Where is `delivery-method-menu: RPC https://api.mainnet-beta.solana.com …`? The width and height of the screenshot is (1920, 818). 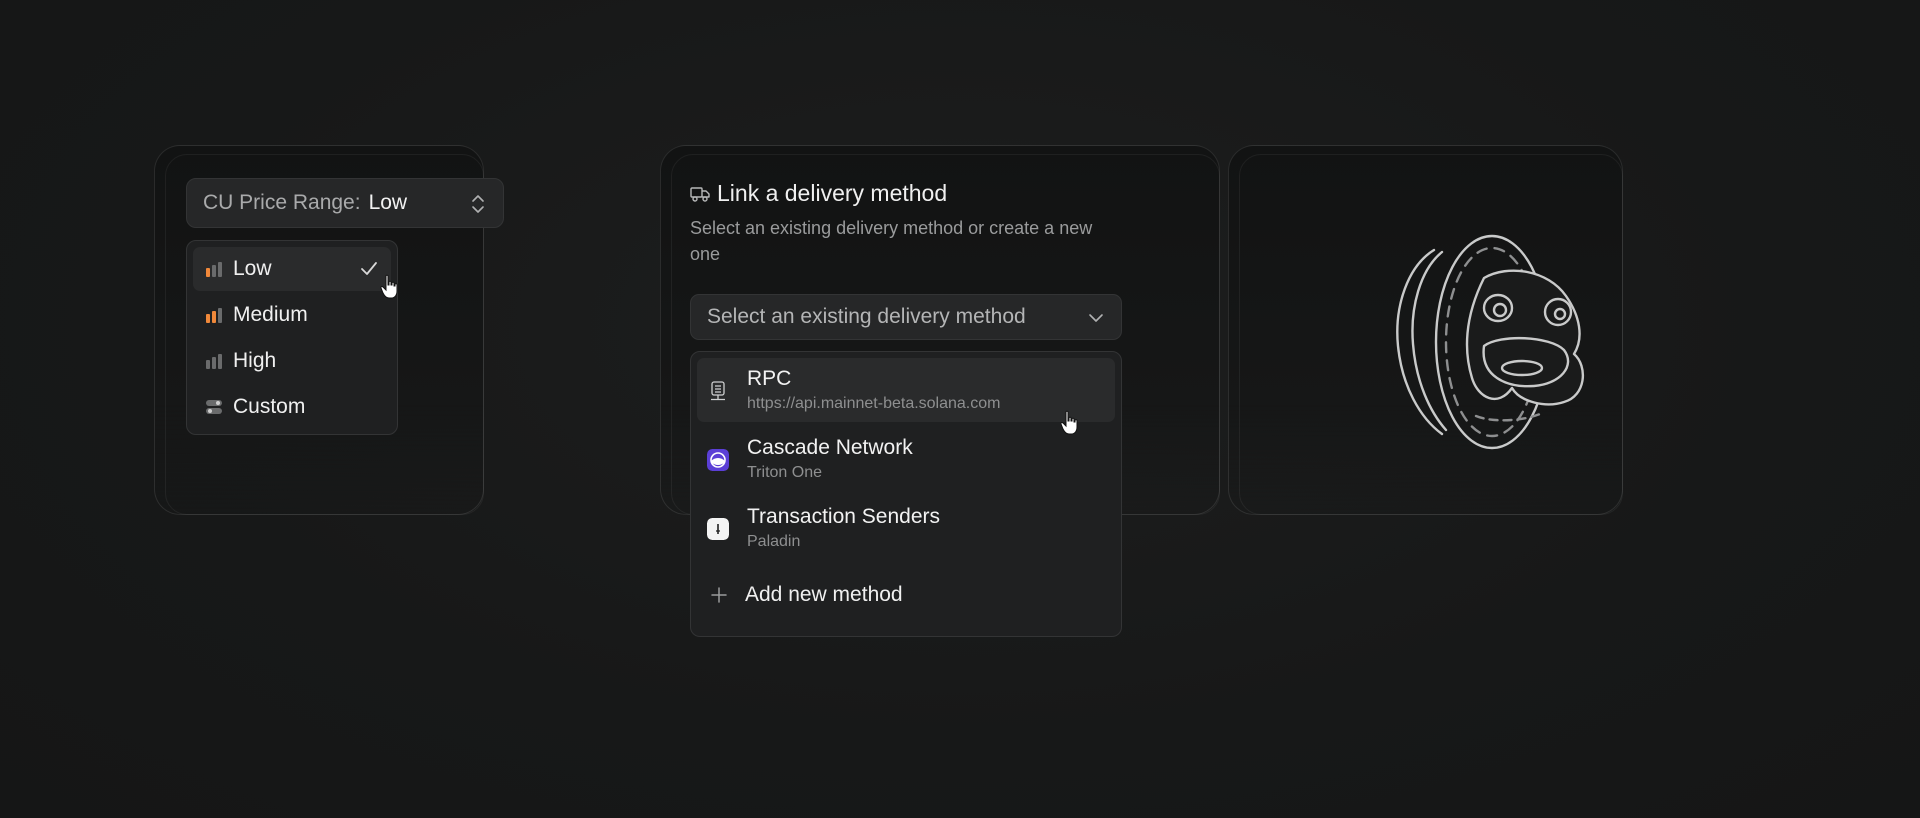 delivery-method-menu: RPC https://api.mainnet-beta.solana.com … is located at coordinates (906, 494).